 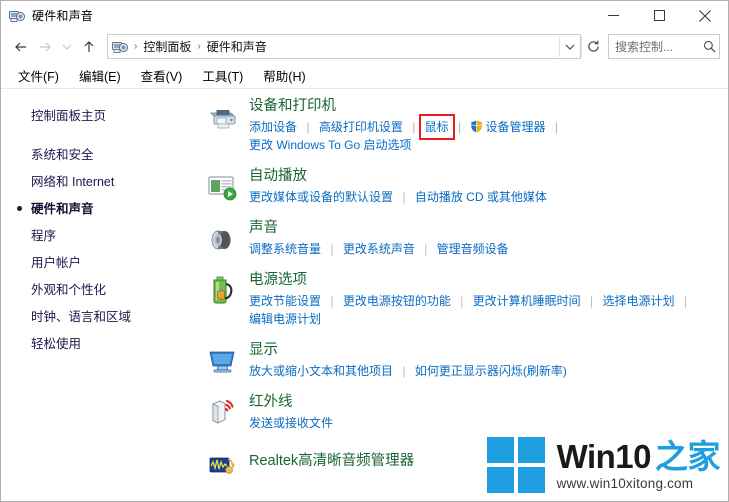 I want to click on sidebar-item-system-and-security: 系统和安全, so click(x=99, y=153).